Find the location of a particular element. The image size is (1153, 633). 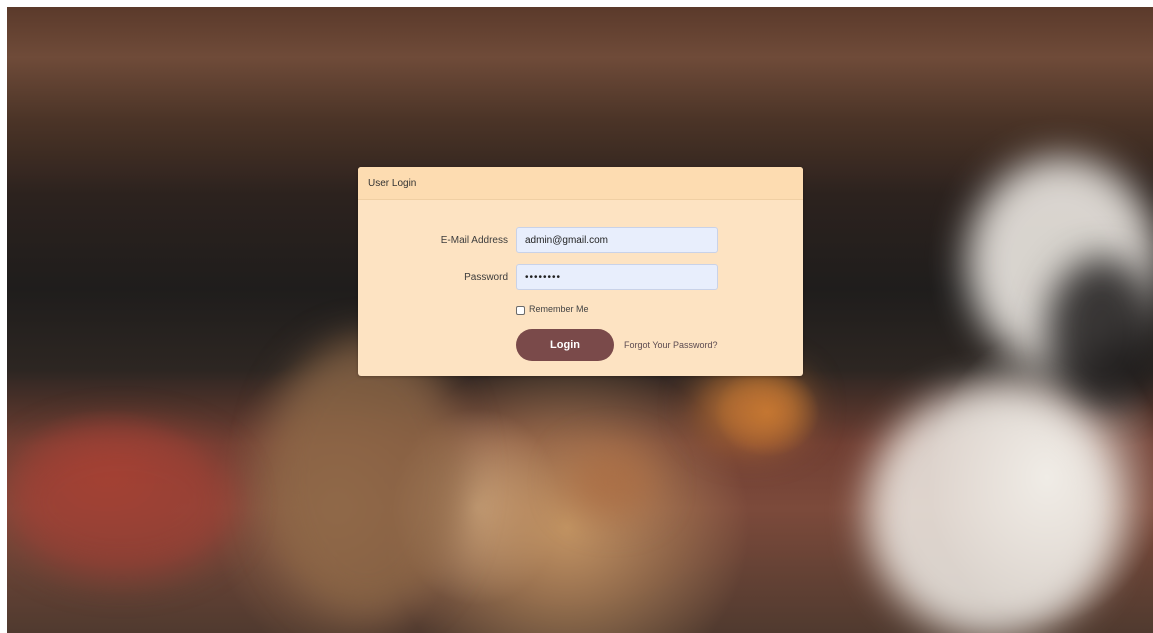

password-field: •••••••• is located at coordinates (617, 277).